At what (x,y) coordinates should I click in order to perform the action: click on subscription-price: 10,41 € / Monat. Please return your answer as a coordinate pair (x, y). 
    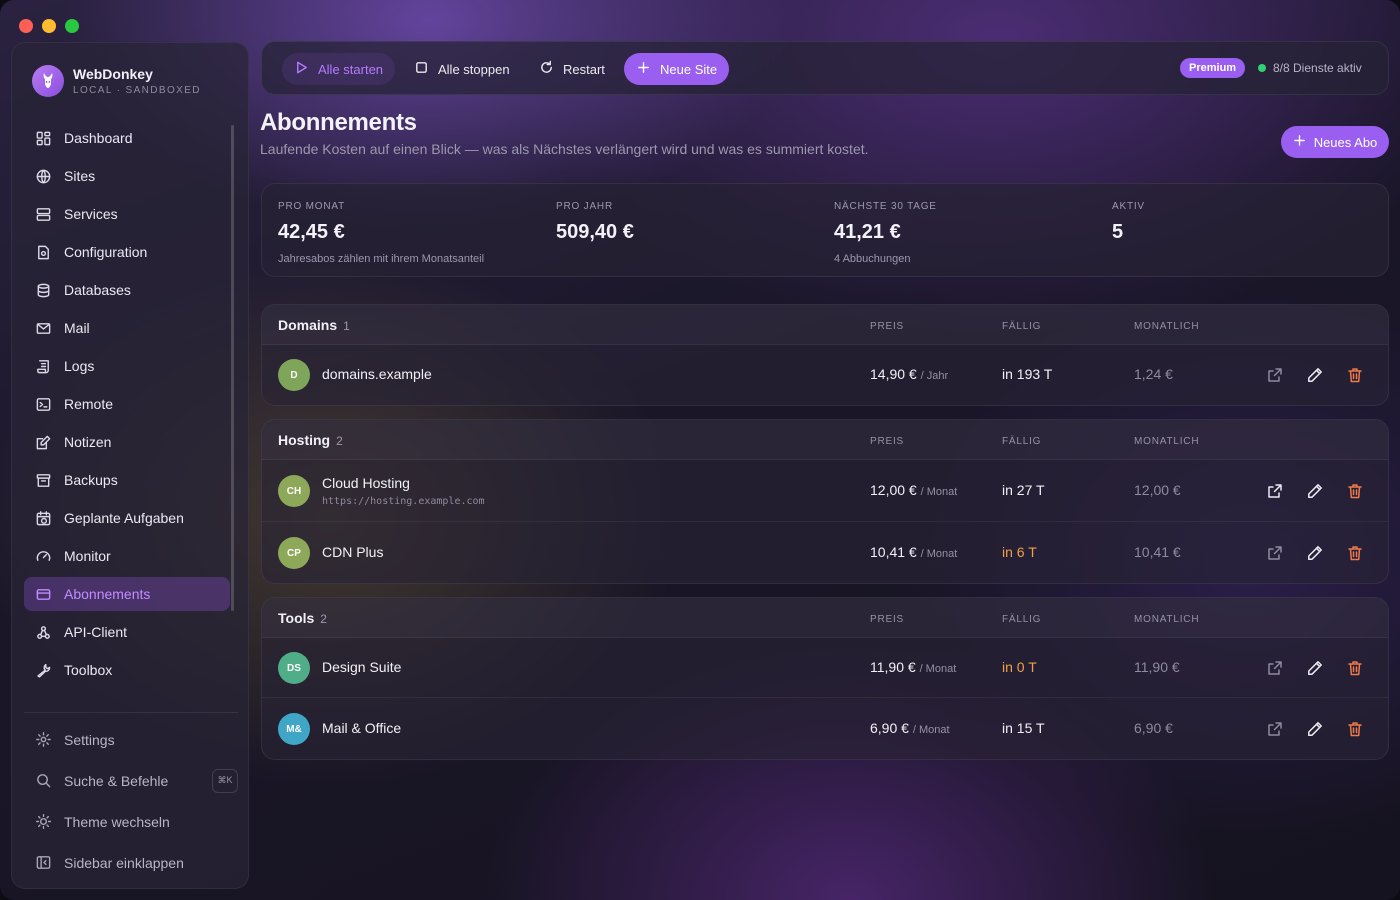
    Looking at the image, I should click on (913, 552).